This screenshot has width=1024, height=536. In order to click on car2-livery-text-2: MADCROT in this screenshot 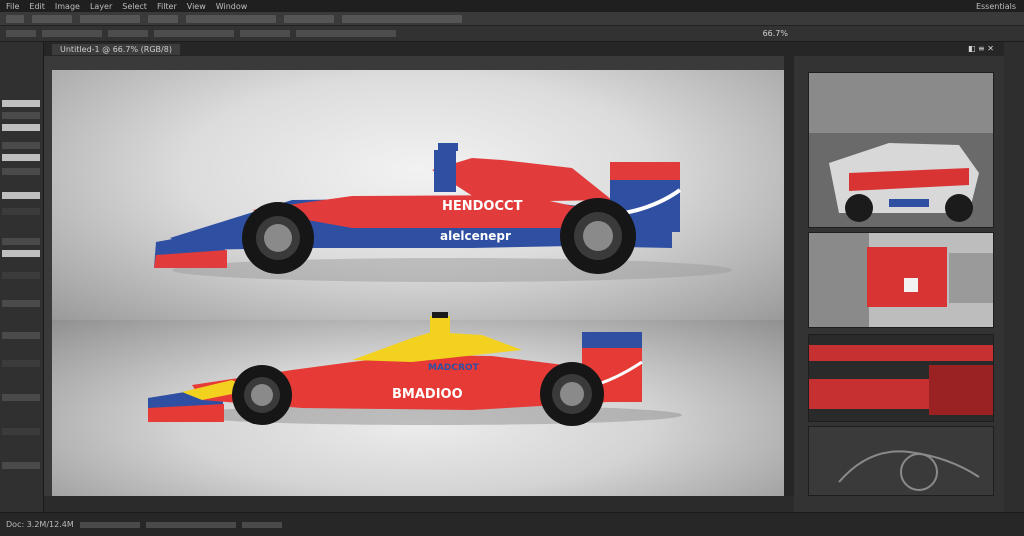, I will do `click(454, 368)`.